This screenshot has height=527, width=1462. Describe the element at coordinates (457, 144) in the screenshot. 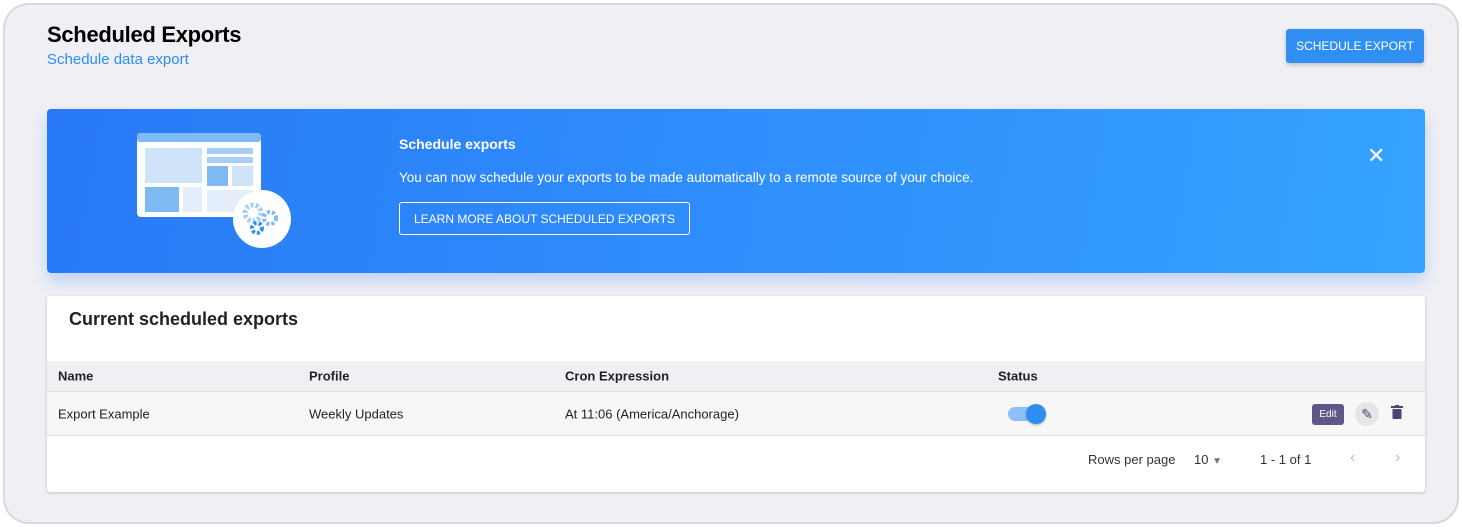

I see `banner-title: Schedule exports` at that location.